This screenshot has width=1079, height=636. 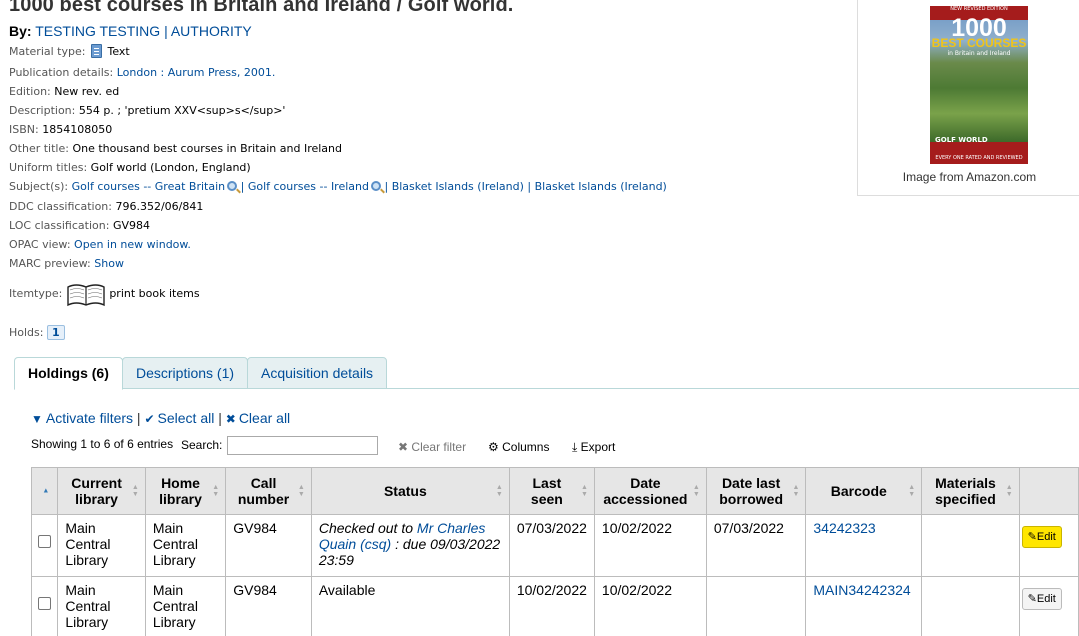 I want to click on search-input, so click(x=302, y=445).